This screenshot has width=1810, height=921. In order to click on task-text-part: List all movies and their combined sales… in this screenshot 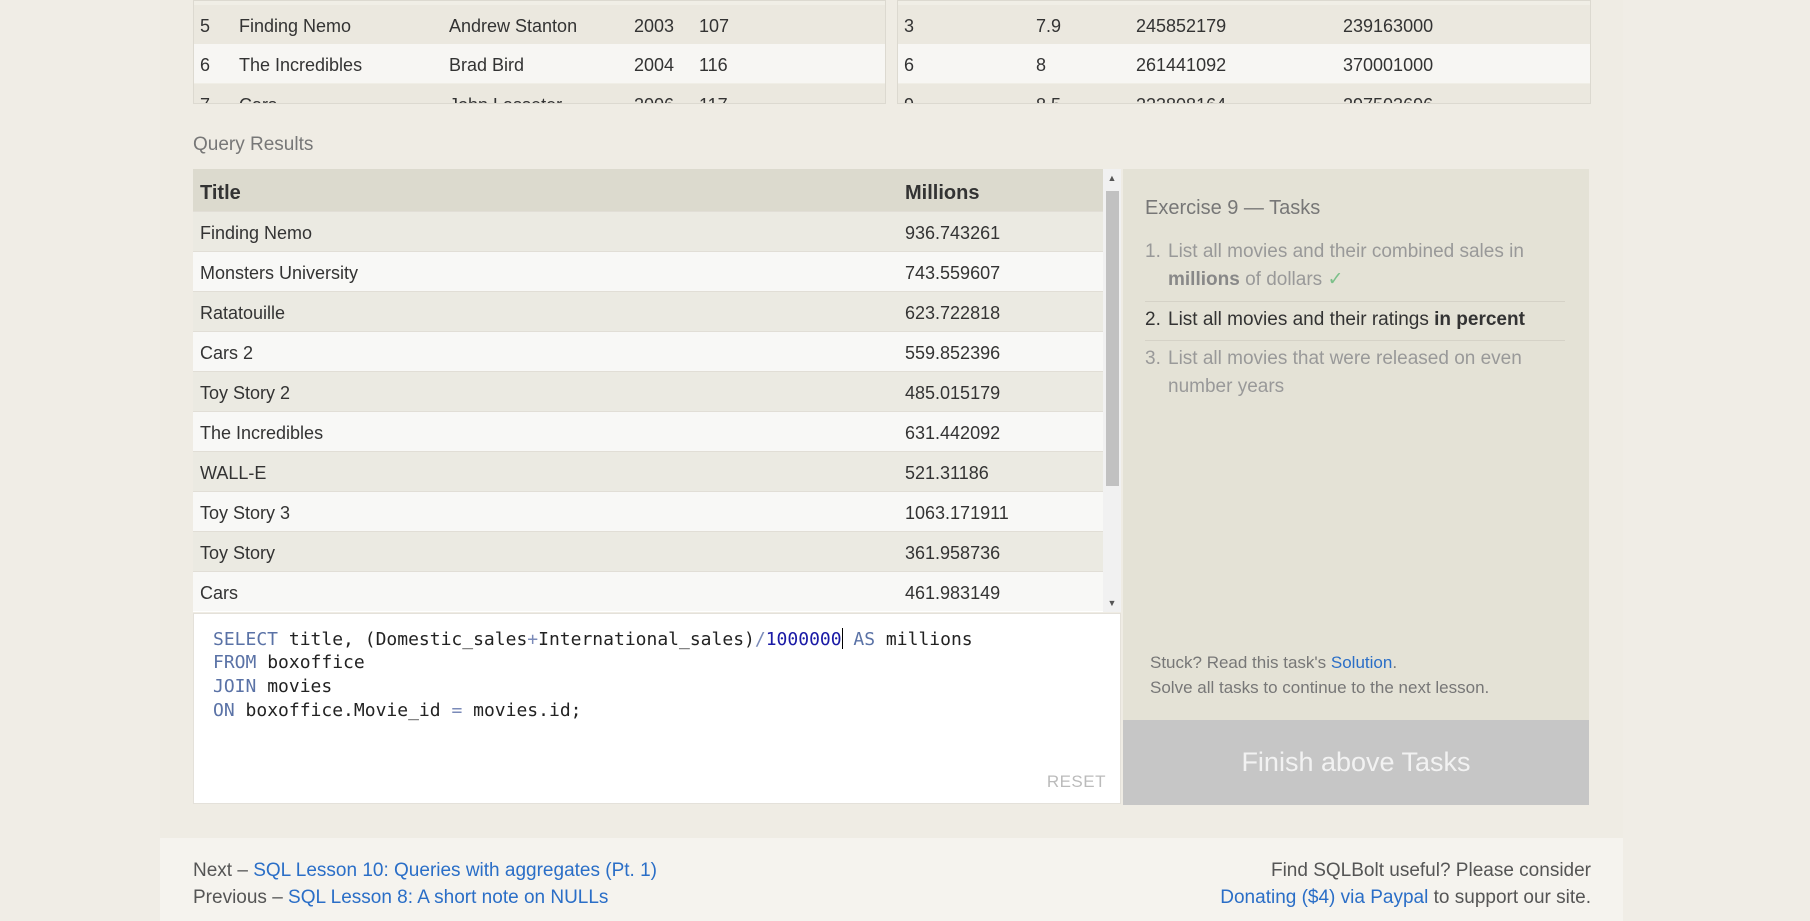, I will do `click(1346, 251)`.